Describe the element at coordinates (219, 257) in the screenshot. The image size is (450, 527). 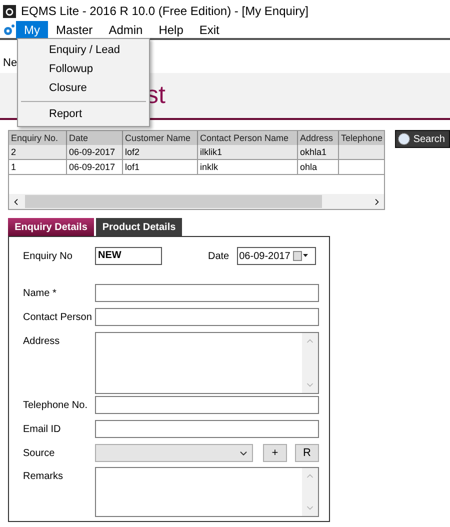
I see `date-label: Date` at that location.